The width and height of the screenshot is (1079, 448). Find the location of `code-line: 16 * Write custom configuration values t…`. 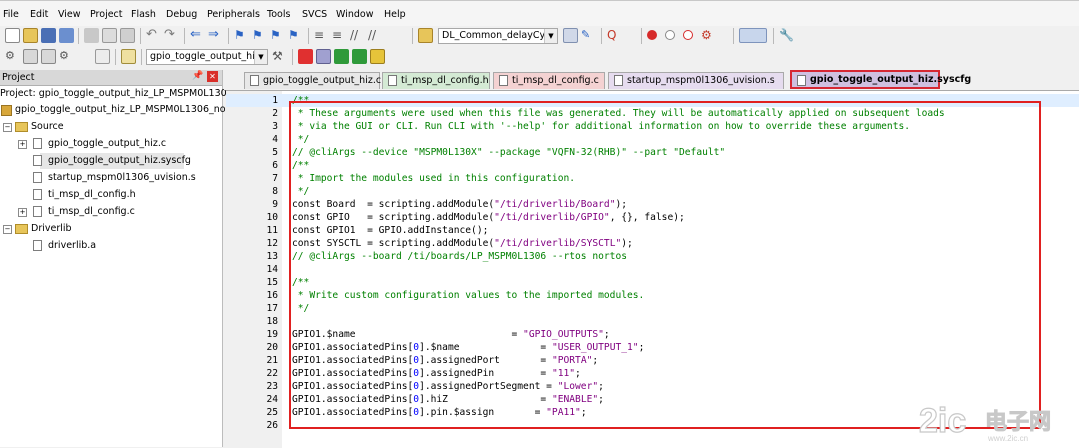

code-line: 16 * Write custom configuration values t… is located at coordinates (652, 295).